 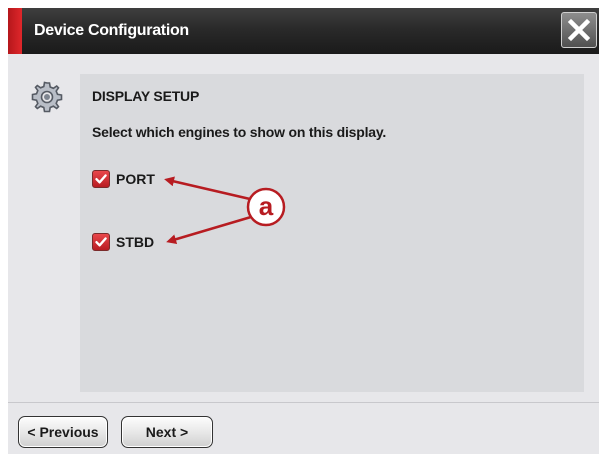 I want to click on next-button: Next >, so click(x=167, y=432).